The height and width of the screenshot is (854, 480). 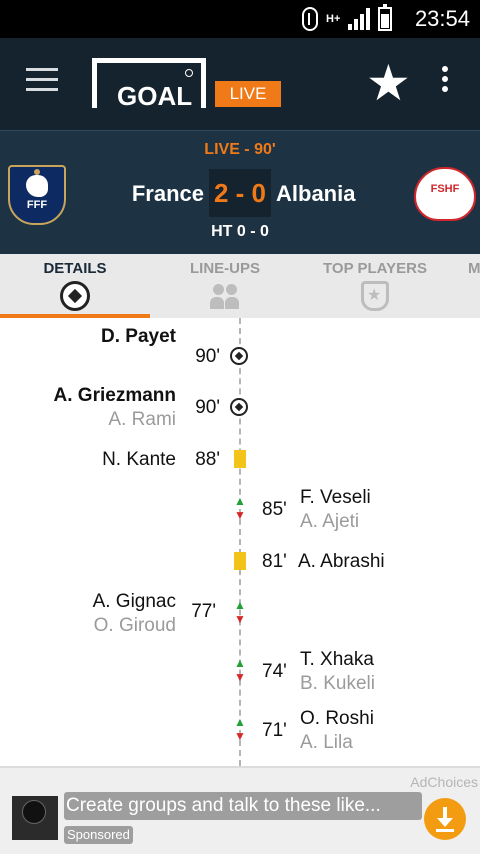 I want to click on bluetooth-icon, so click(x=310, y=19).